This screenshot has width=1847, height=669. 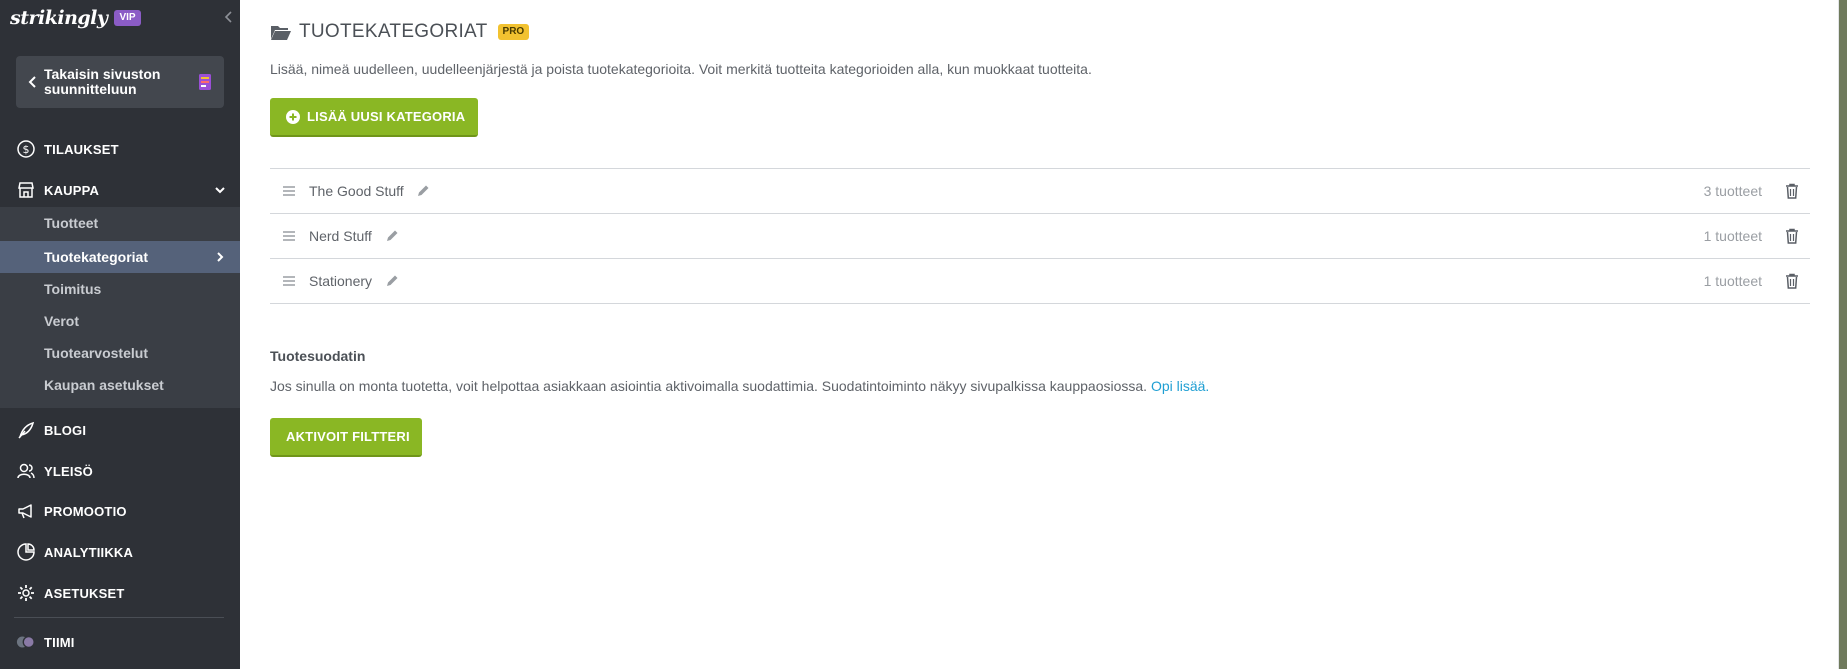 What do you see at coordinates (120, 321) in the screenshot?
I see `submenu-item-verot: Verot` at bounding box center [120, 321].